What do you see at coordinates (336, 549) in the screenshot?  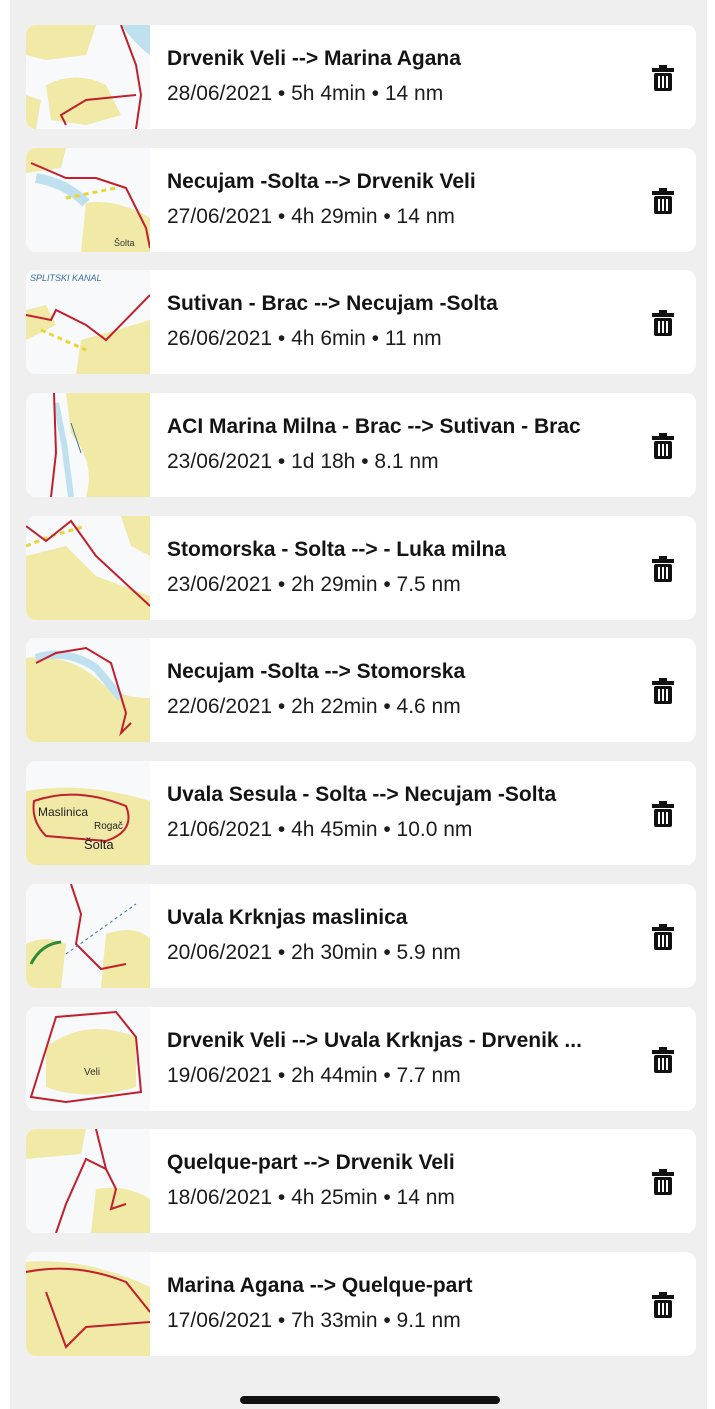 I see `trip-title: Stomorska - Solta --> - Luka milna` at bounding box center [336, 549].